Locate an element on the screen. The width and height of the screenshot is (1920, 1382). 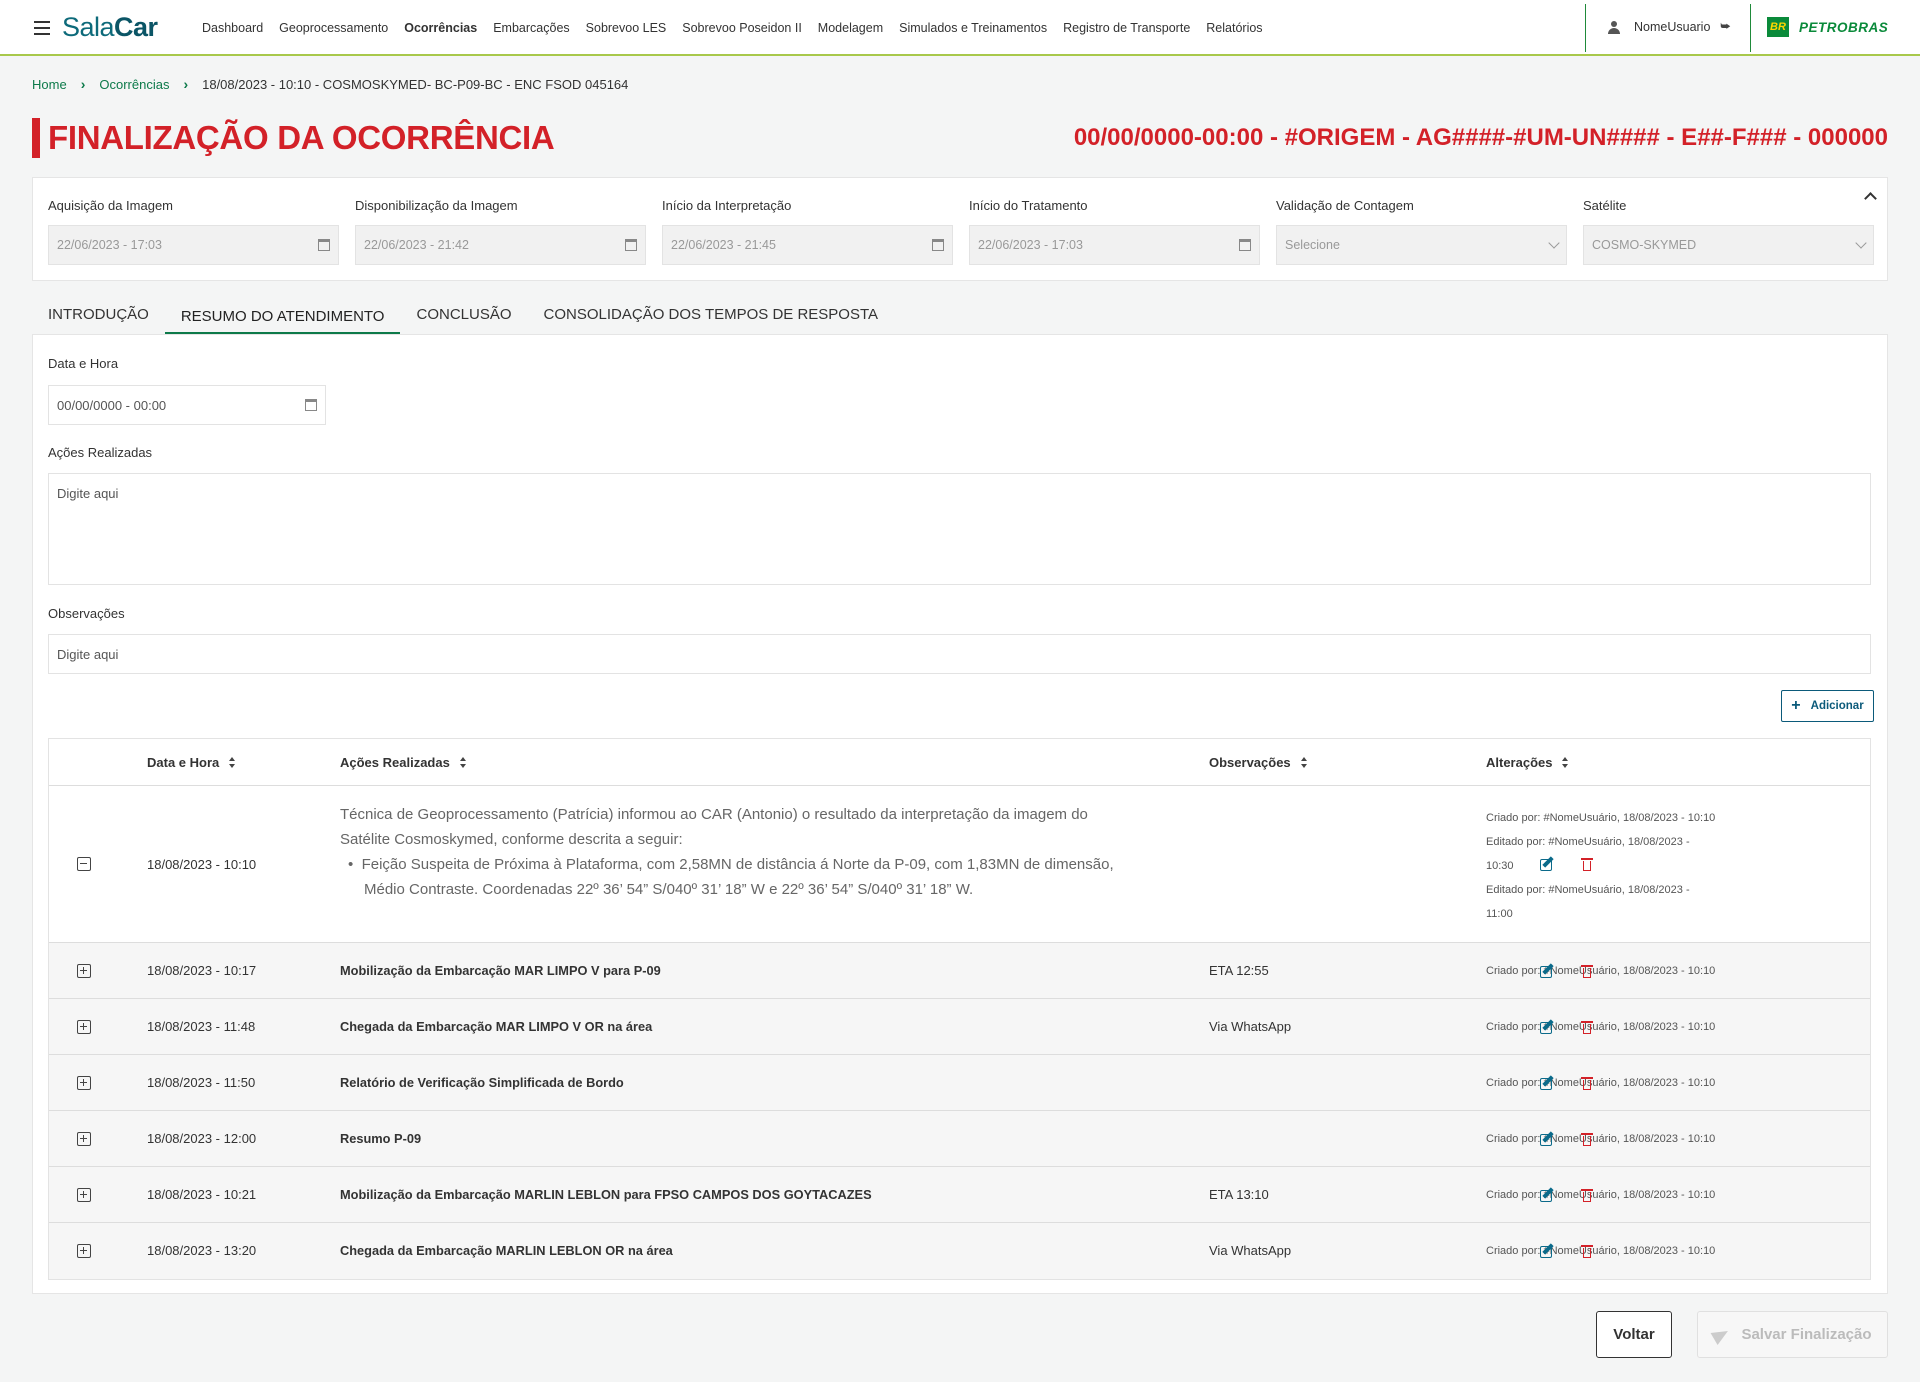
actions-textarea: Digite aqui is located at coordinates (959, 529).